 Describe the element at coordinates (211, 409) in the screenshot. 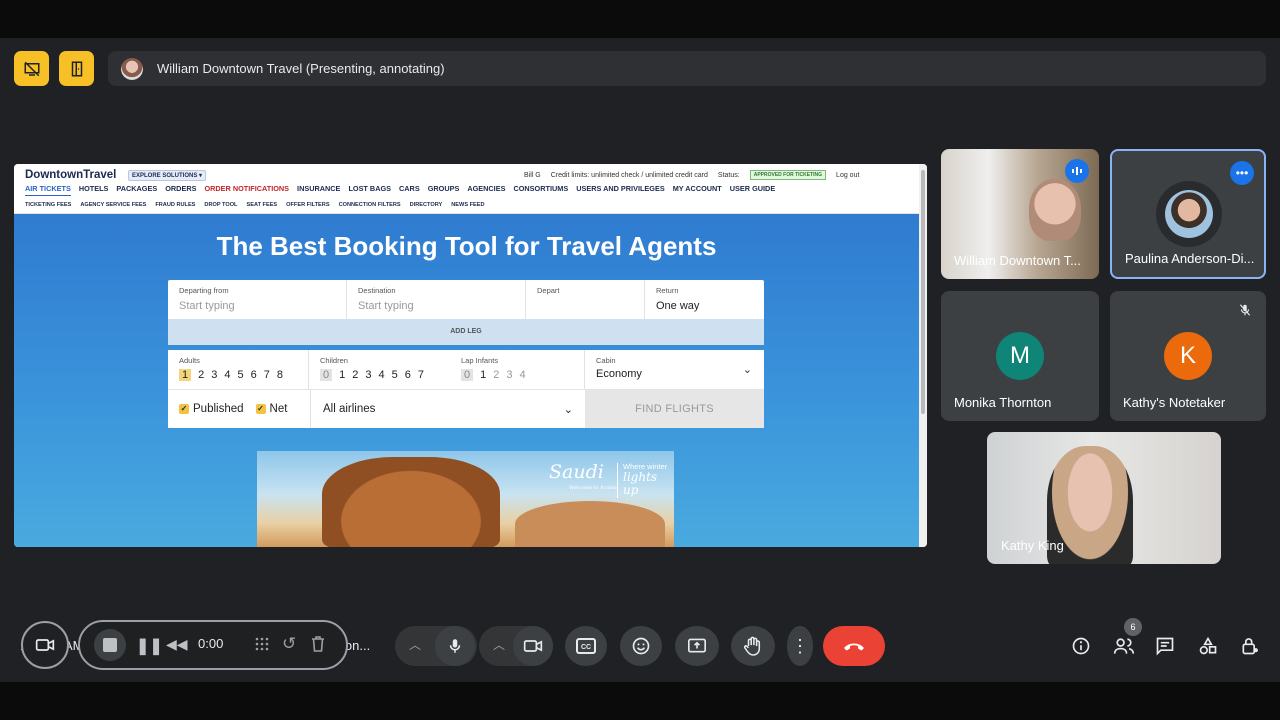

I see `published-checkbox: ✓ Published` at that location.